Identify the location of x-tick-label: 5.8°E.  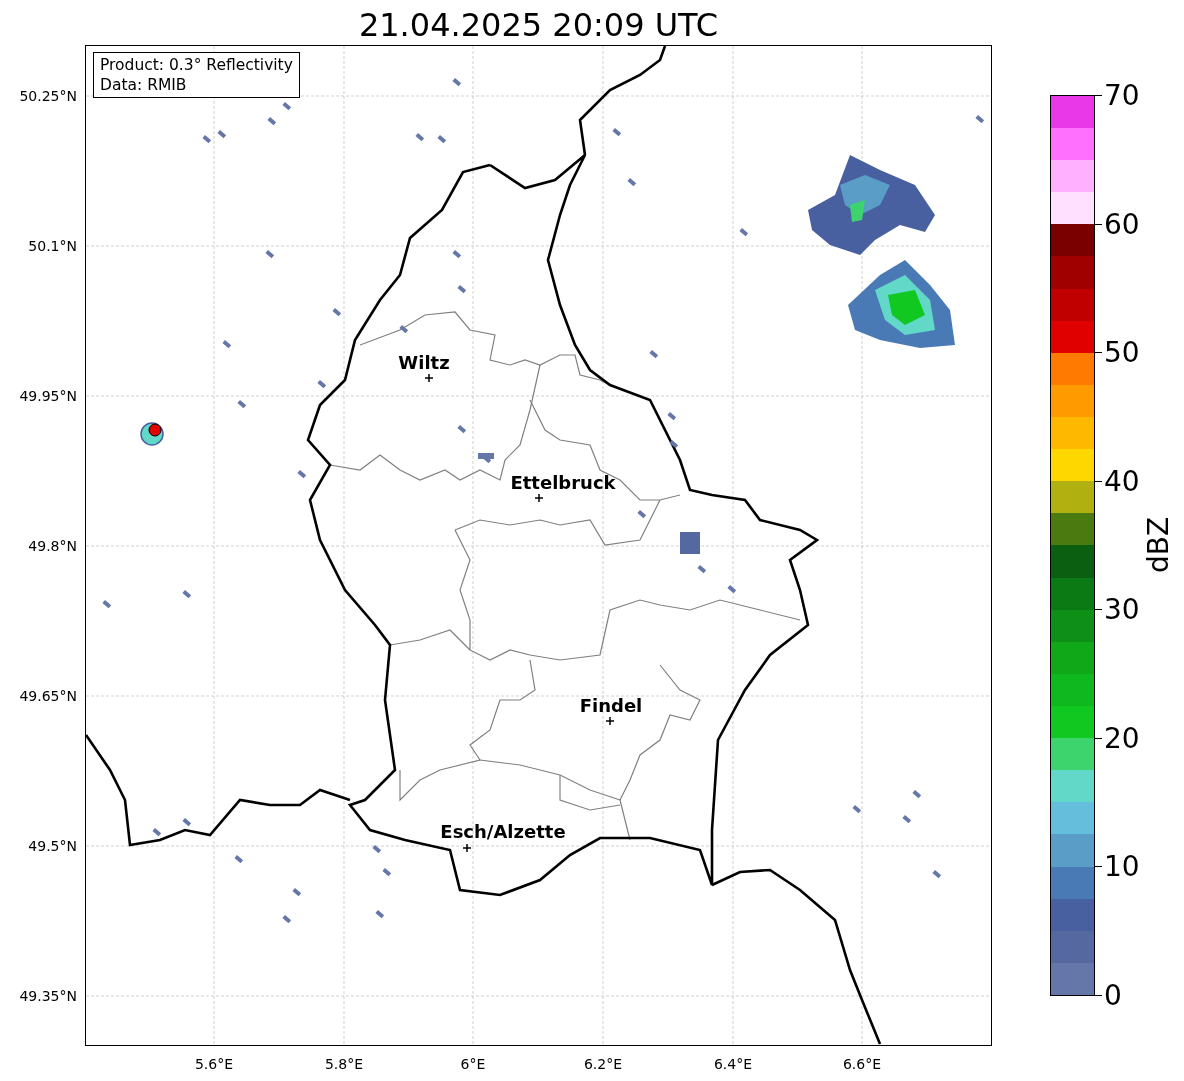
(344, 1064).